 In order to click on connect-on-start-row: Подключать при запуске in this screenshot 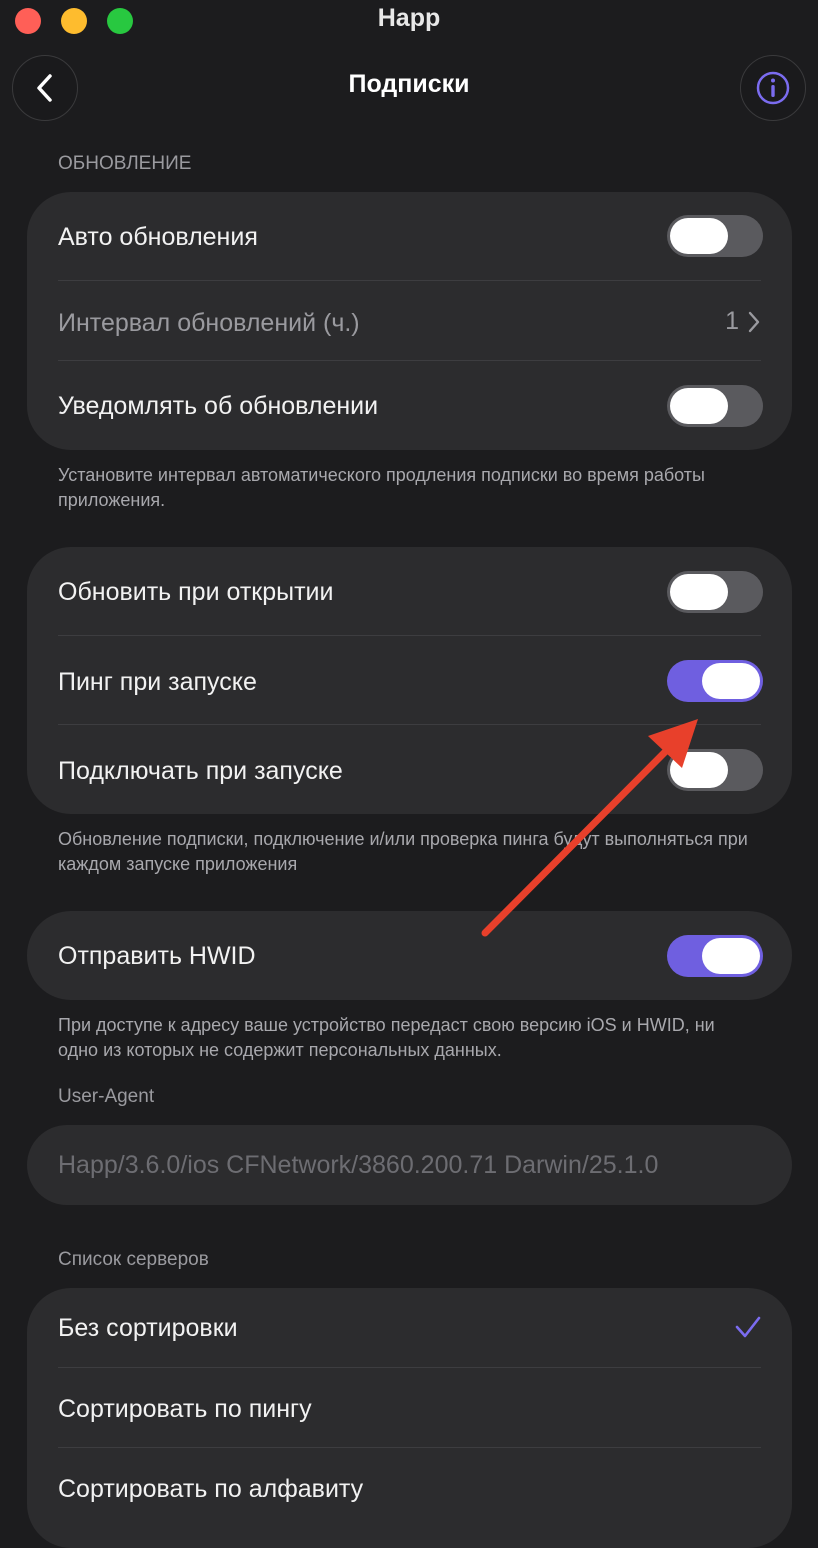, I will do `click(409, 769)`.